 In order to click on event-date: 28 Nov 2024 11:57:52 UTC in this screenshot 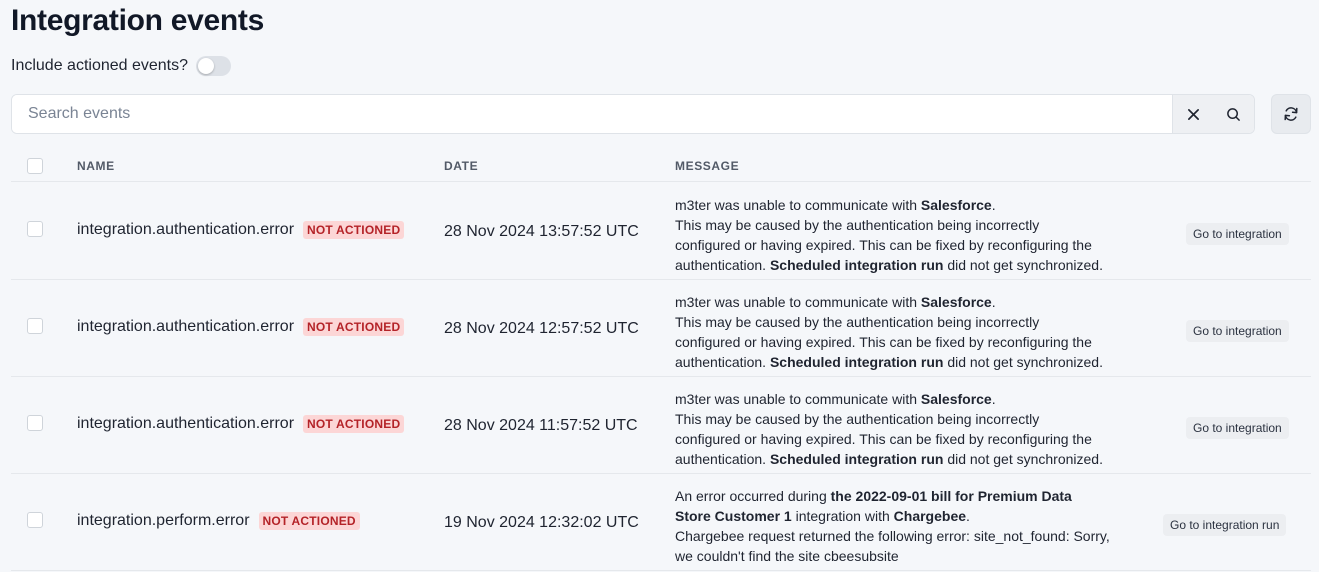, I will do `click(541, 425)`.